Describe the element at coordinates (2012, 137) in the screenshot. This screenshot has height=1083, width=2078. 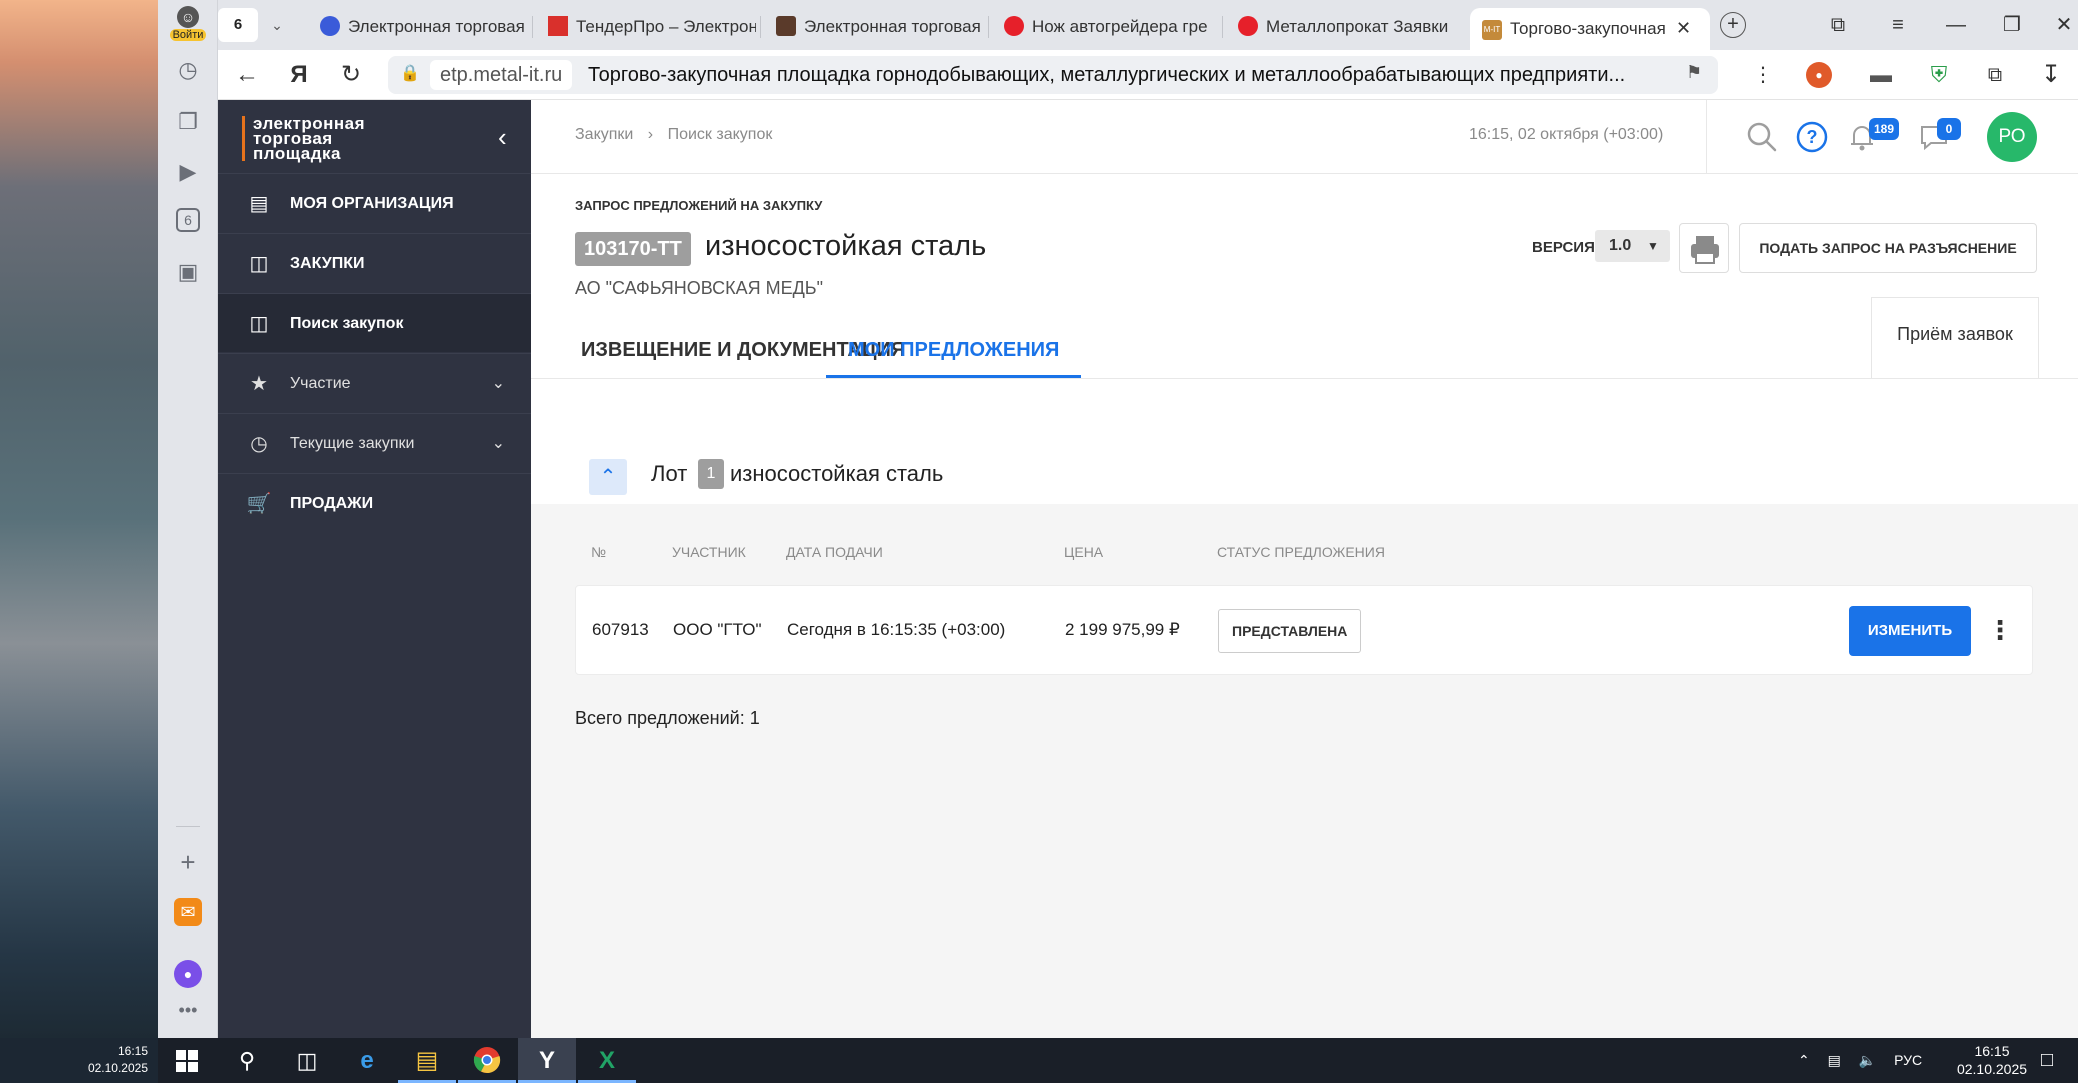
I see `avatar: РО` at that location.